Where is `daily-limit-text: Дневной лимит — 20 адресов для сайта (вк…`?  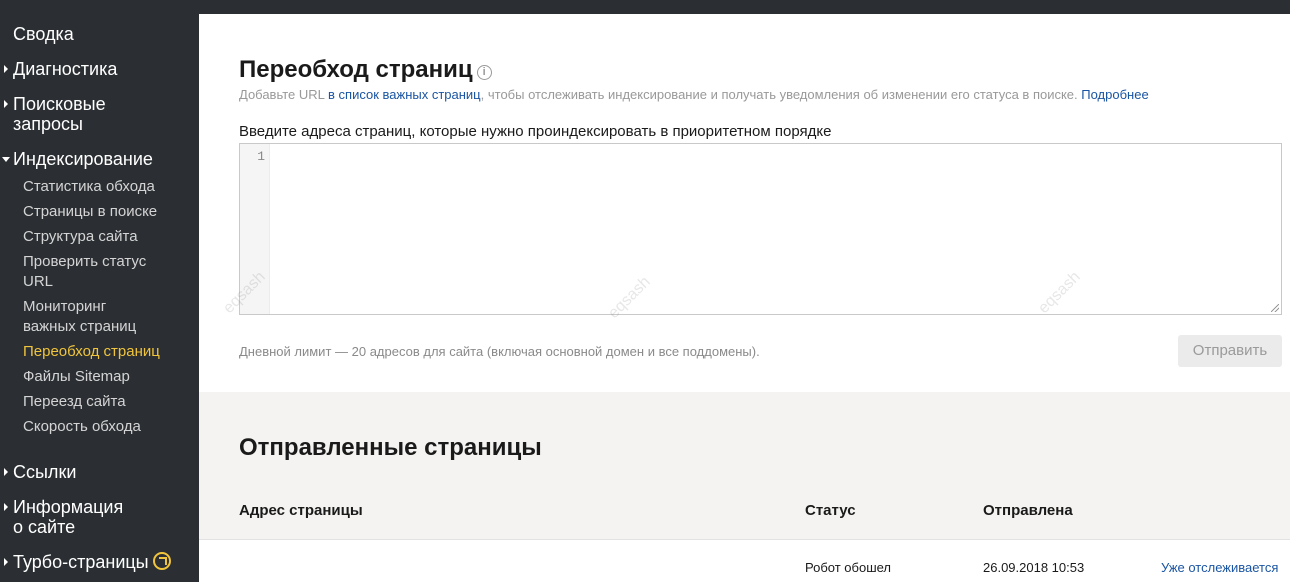
daily-limit-text: Дневной лимит — 20 адресов для сайта (вк… is located at coordinates (499, 351).